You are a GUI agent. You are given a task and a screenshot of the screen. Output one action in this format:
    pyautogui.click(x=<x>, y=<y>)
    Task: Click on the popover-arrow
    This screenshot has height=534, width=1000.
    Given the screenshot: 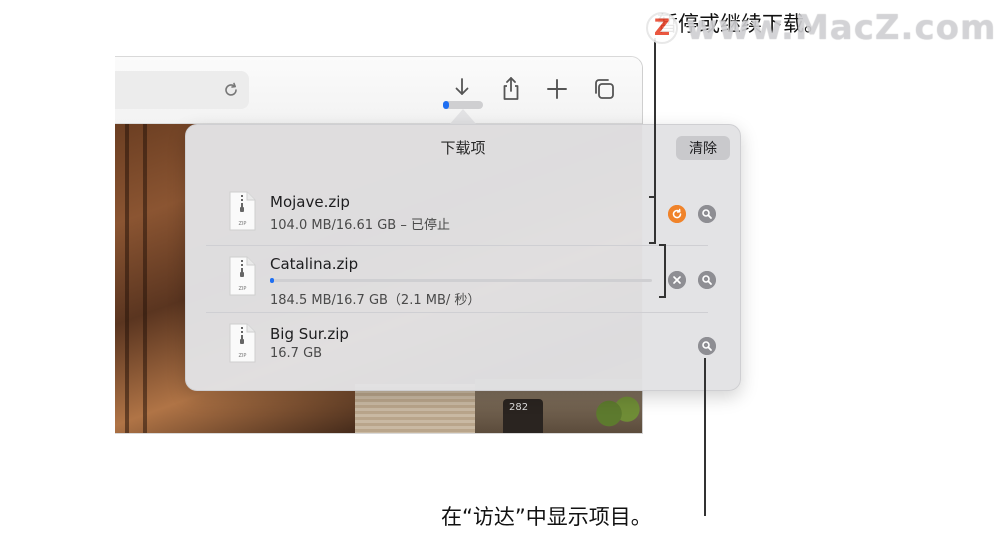 What is the action you would take?
    pyautogui.click(x=463, y=117)
    